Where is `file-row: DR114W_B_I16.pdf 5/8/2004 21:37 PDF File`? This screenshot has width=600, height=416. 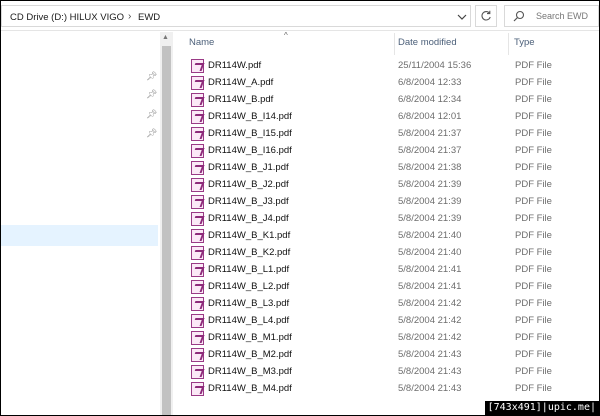
file-row: DR114W_B_I16.pdf 5/8/2004 21:37 PDF File is located at coordinates (386, 151).